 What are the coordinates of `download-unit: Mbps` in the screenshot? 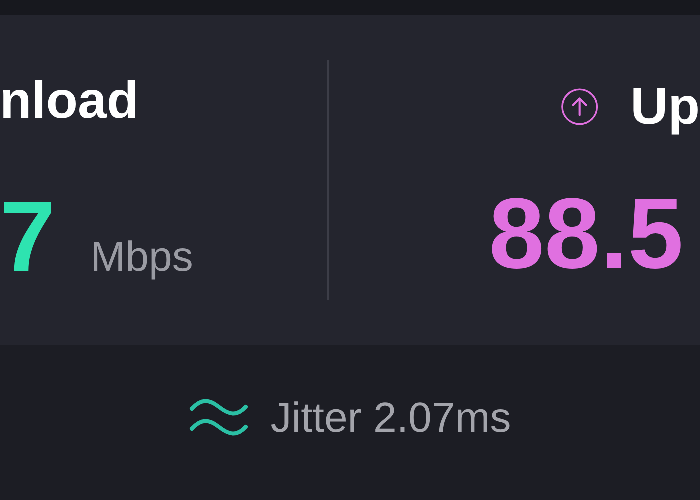 It's located at (142, 257).